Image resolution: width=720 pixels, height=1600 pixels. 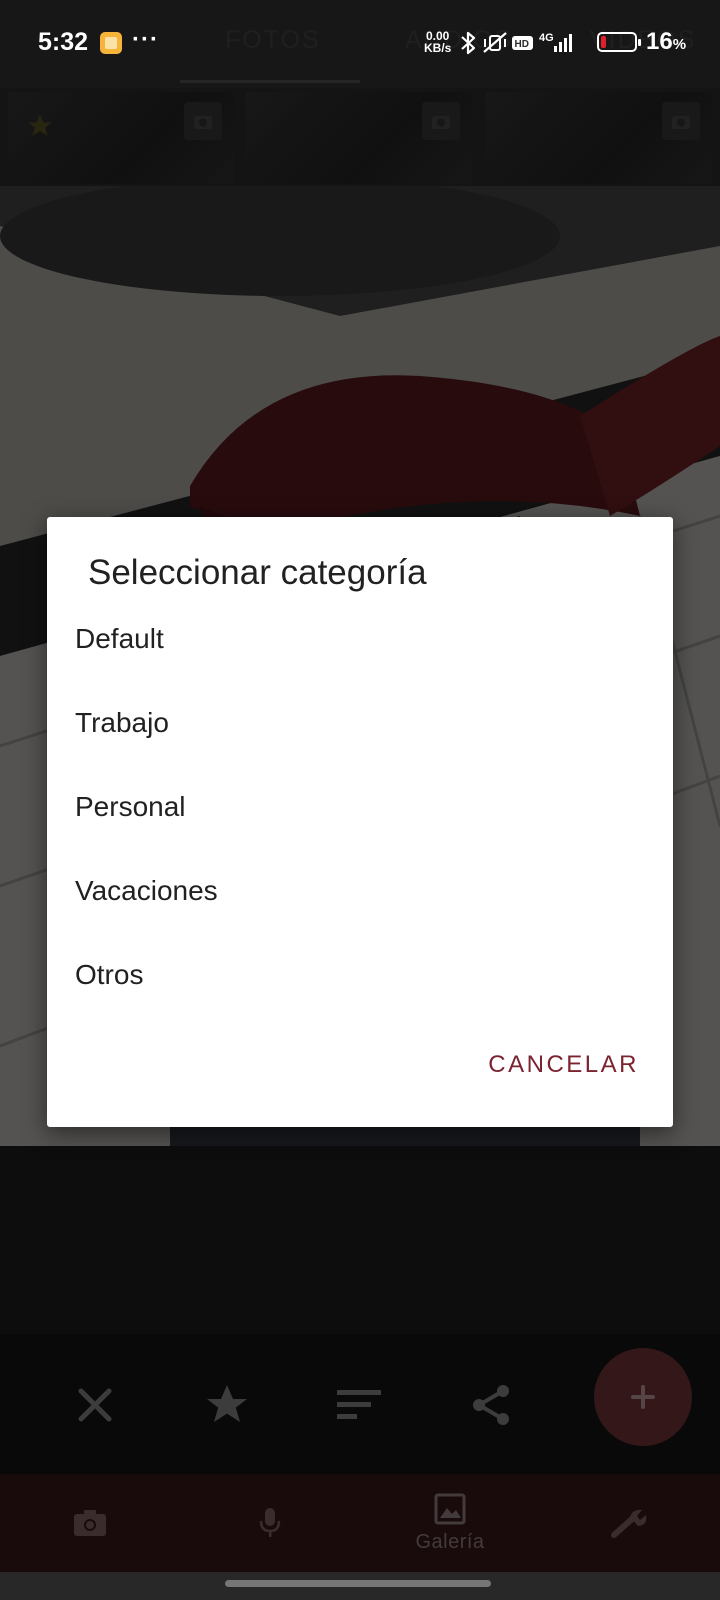 I want to click on category-option-trabajo: Trabajo, so click(x=360, y=723).